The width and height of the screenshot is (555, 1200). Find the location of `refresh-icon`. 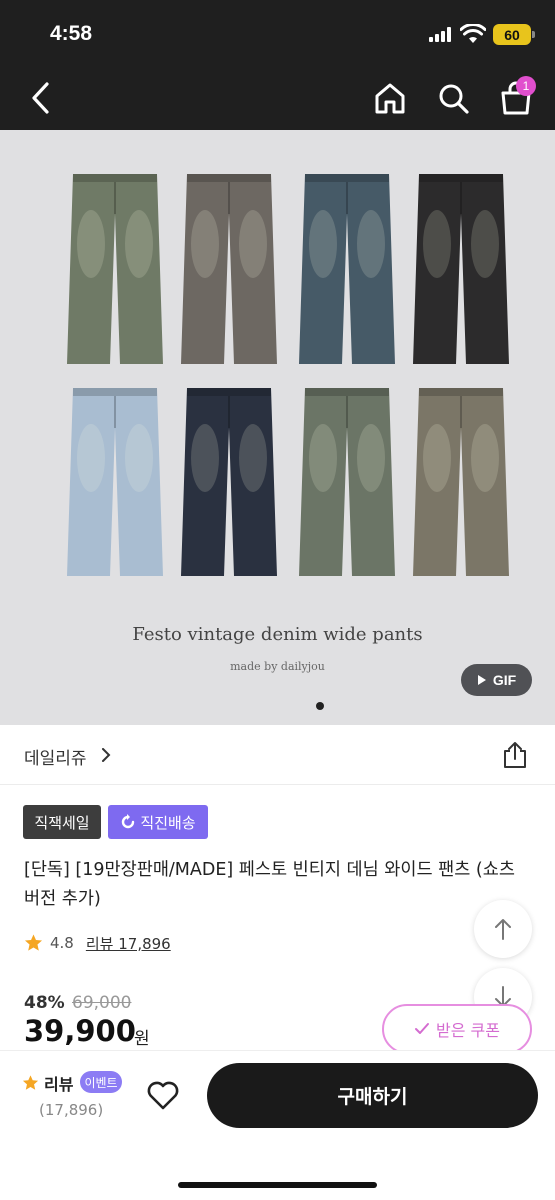

refresh-icon is located at coordinates (128, 821).